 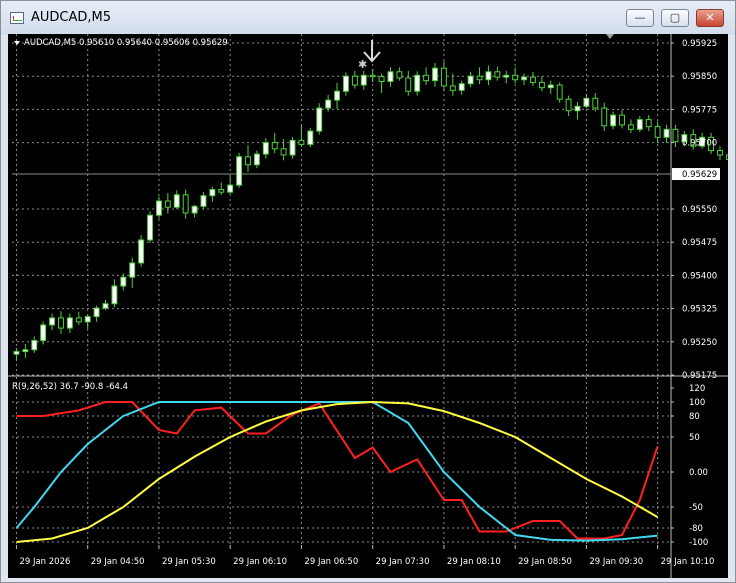 What do you see at coordinates (17, 18) in the screenshot?
I see `chart-window-icon` at bounding box center [17, 18].